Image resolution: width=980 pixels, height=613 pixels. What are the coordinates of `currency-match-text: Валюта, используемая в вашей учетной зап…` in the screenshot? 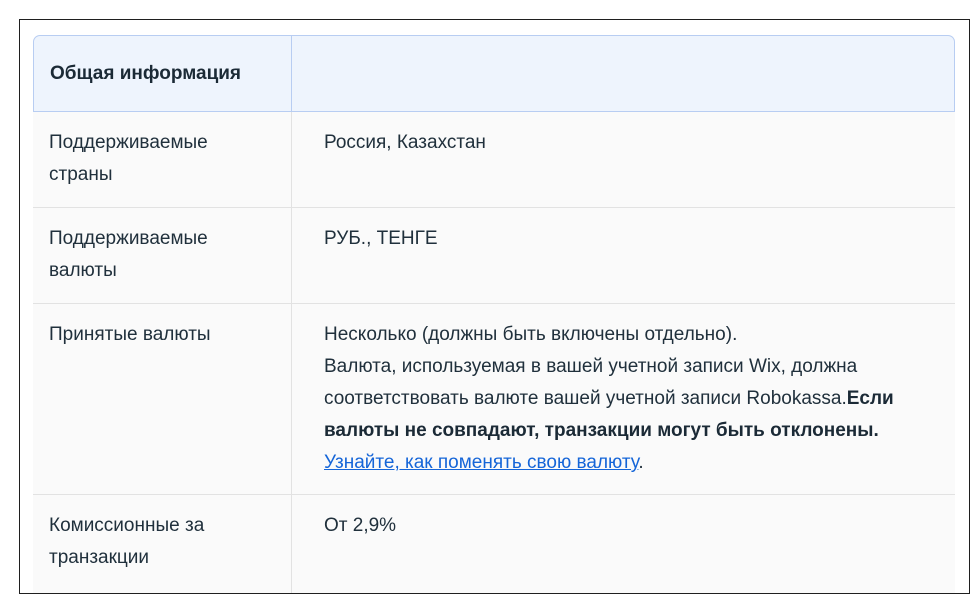 It's located at (591, 382).